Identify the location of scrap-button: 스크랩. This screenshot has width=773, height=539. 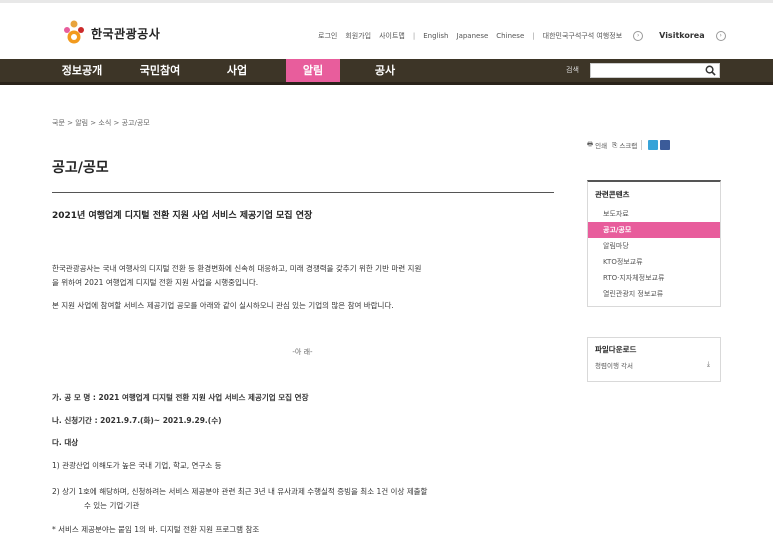
(628, 145).